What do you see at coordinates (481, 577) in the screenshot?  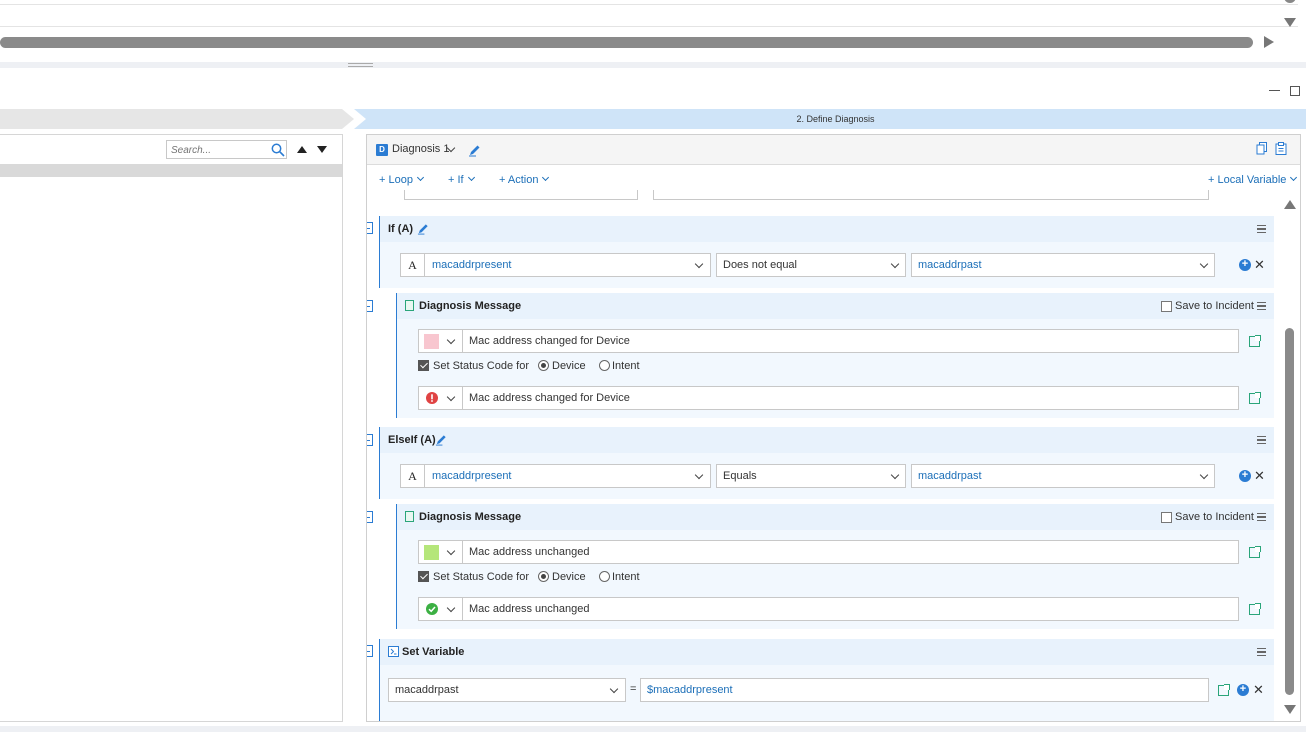 I see `set-status-label: Set Status Code for` at bounding box center [481, 577].